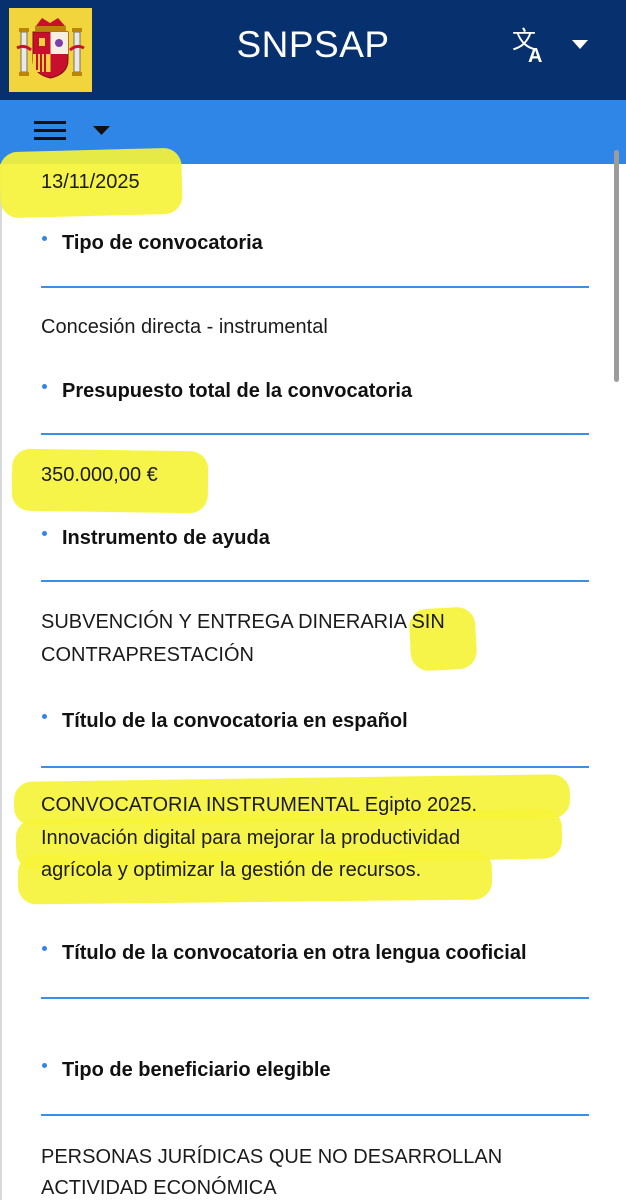 This screenshot has width=626, height=1200. Describe the element at coordinates (90, 182) in the screenshot. I see `publication-date: 13/11/2025` at that location.